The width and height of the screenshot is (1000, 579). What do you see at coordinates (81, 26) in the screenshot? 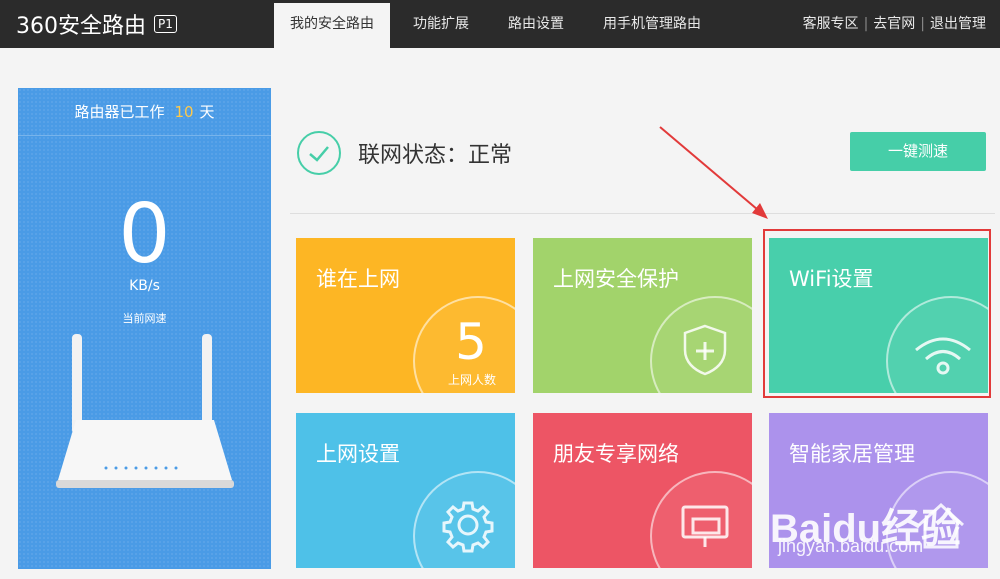
I see `logo-text: 360安全路由` at bounding box center [81, 26].